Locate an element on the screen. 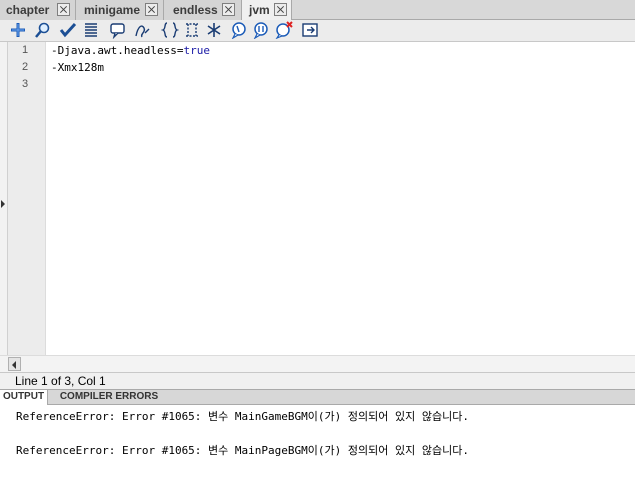 This screenshot has width=635, height=478. tab-compiler-errors: COMPILER ERRORS is located at coordinates (109, 397).